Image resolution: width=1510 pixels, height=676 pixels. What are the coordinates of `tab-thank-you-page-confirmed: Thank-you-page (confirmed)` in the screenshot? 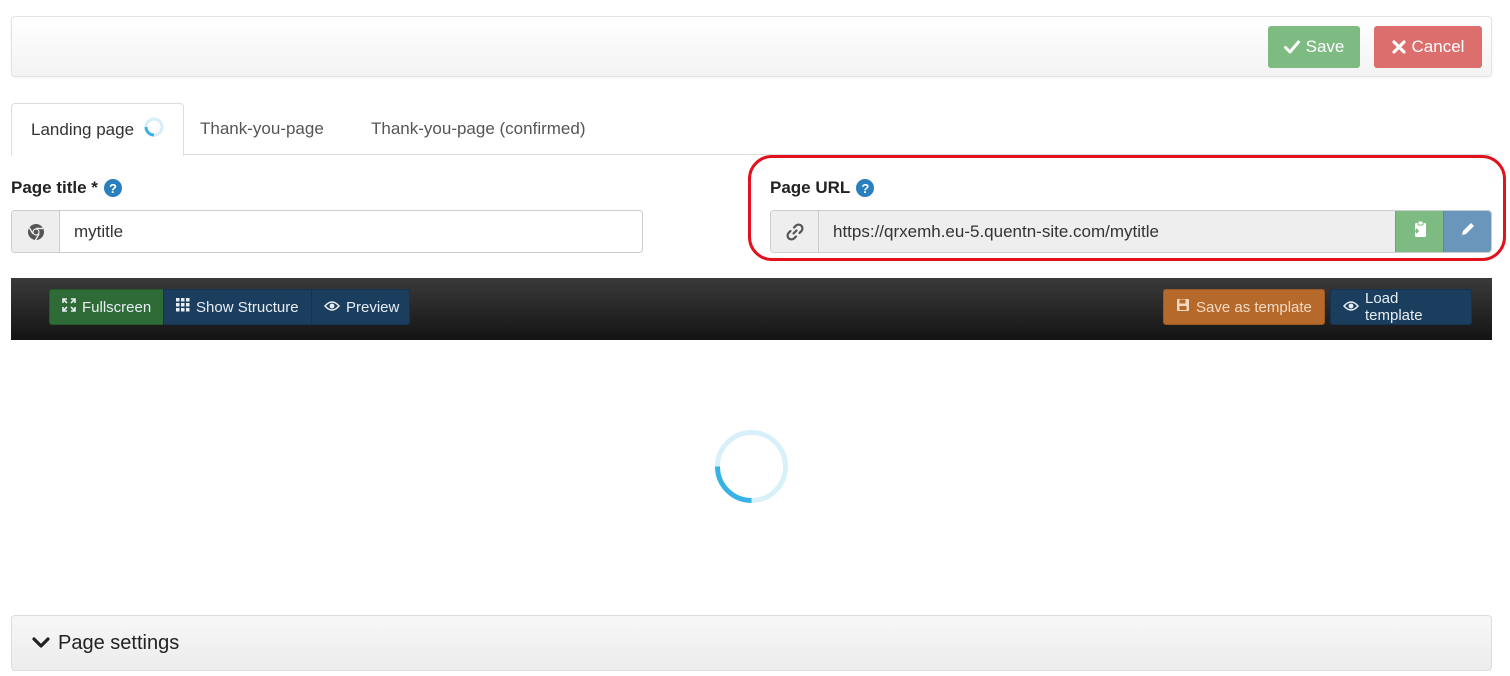 It's located at (478, 129).